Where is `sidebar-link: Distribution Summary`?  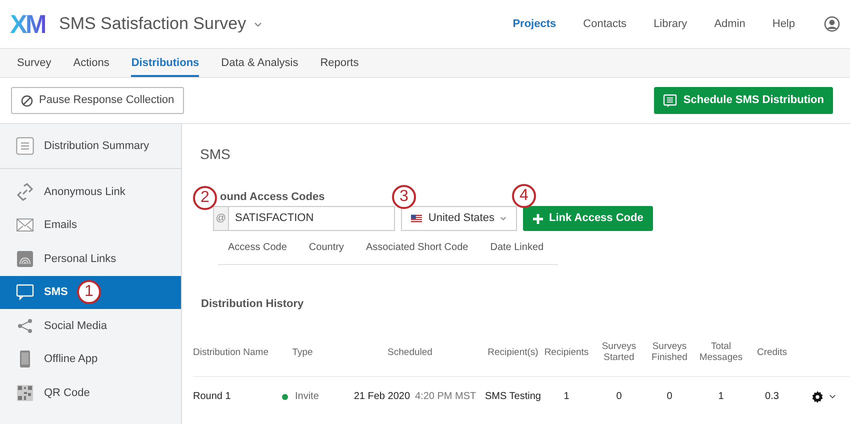 sidebar-link: Distribution Summary is located at coordinates (97, 146).